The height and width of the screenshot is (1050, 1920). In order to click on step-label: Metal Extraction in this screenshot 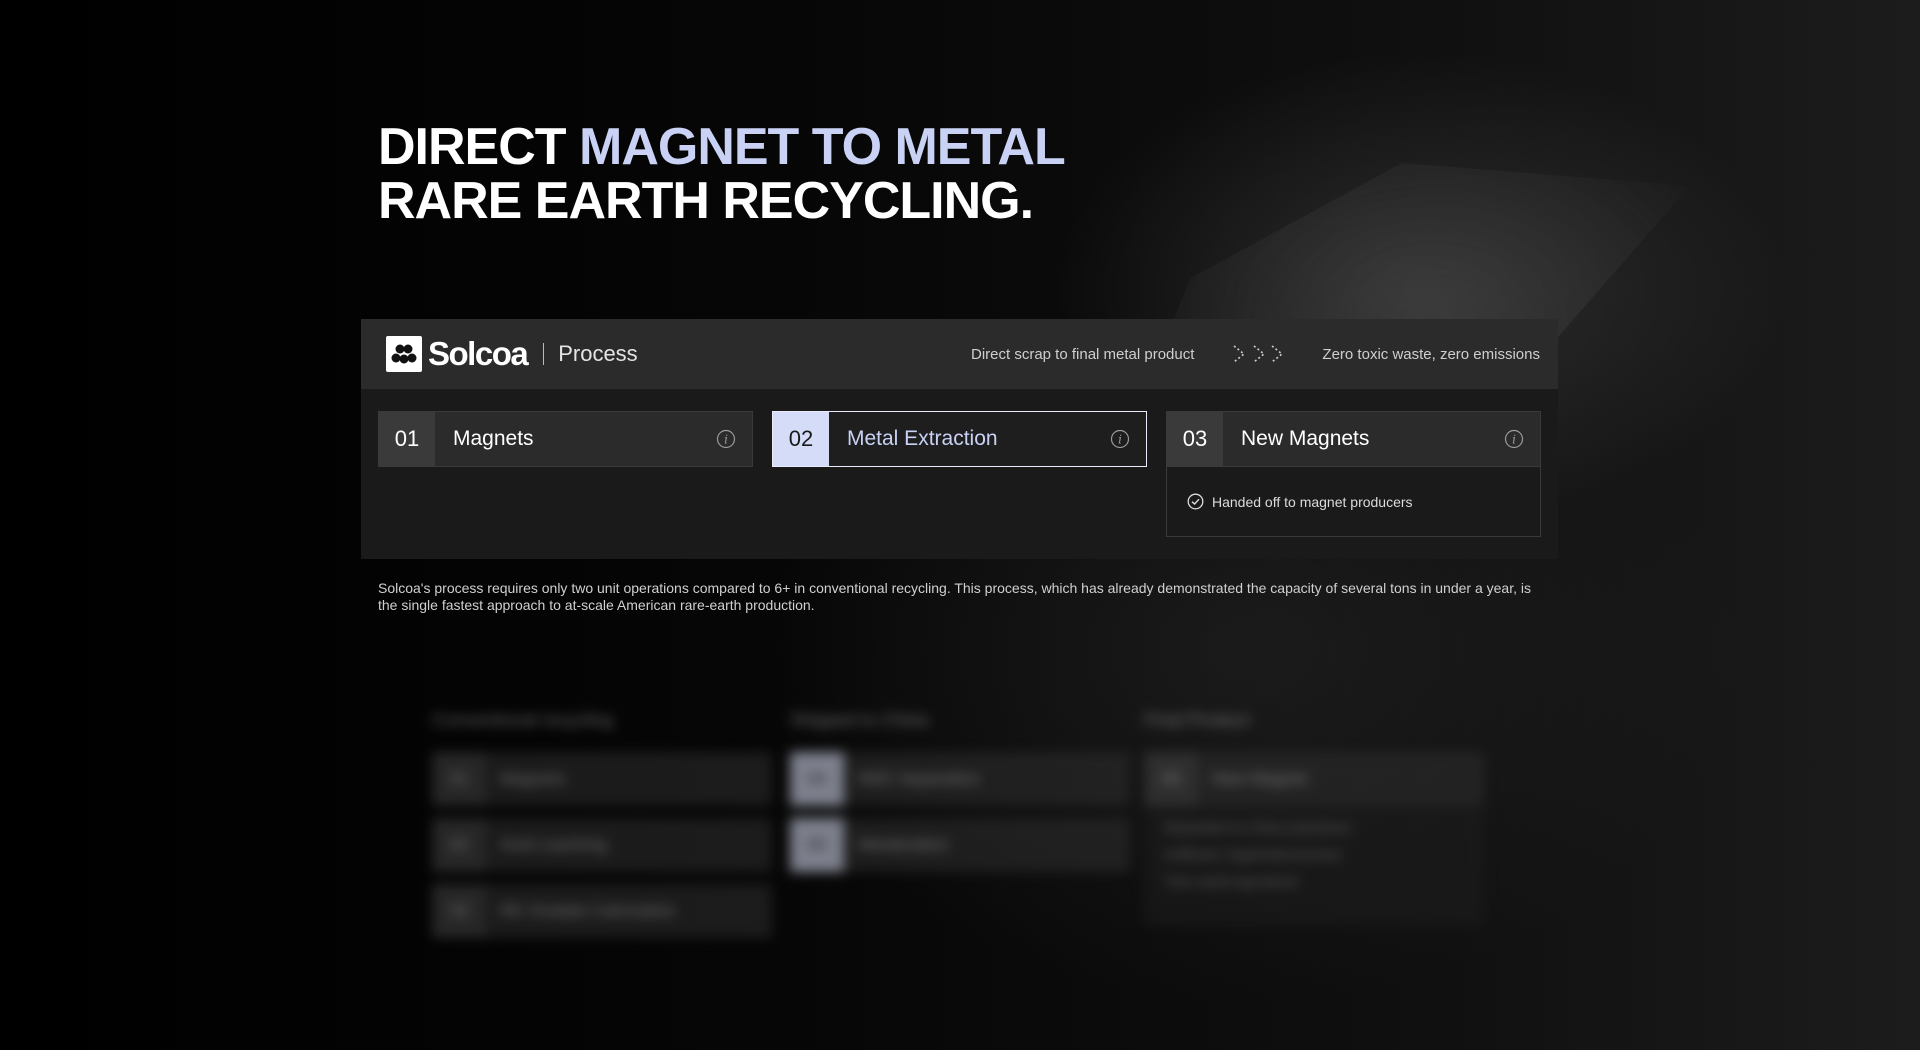, I will do `click(922, 438)`.